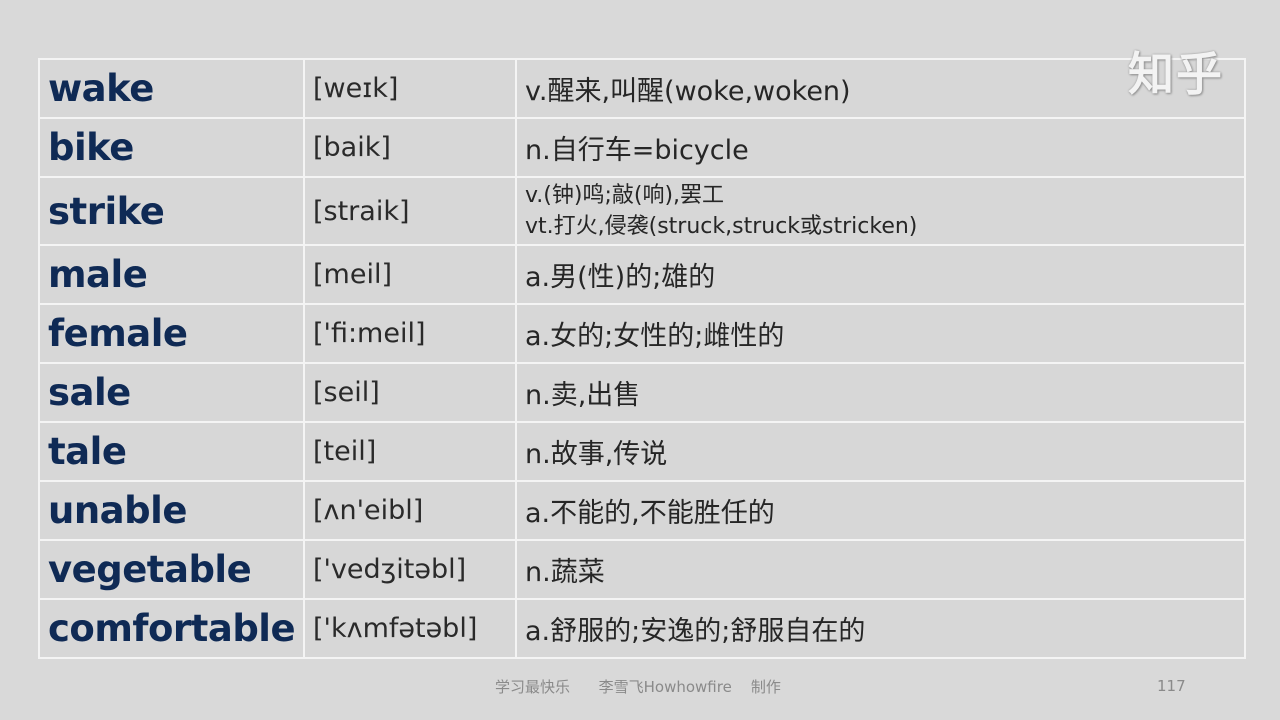 This screenshot has width=1280, height=720. What do you see at coordinates (171, 88) in the screenshot?
I see `word-cell: wake` at bounding box center [171, 88].